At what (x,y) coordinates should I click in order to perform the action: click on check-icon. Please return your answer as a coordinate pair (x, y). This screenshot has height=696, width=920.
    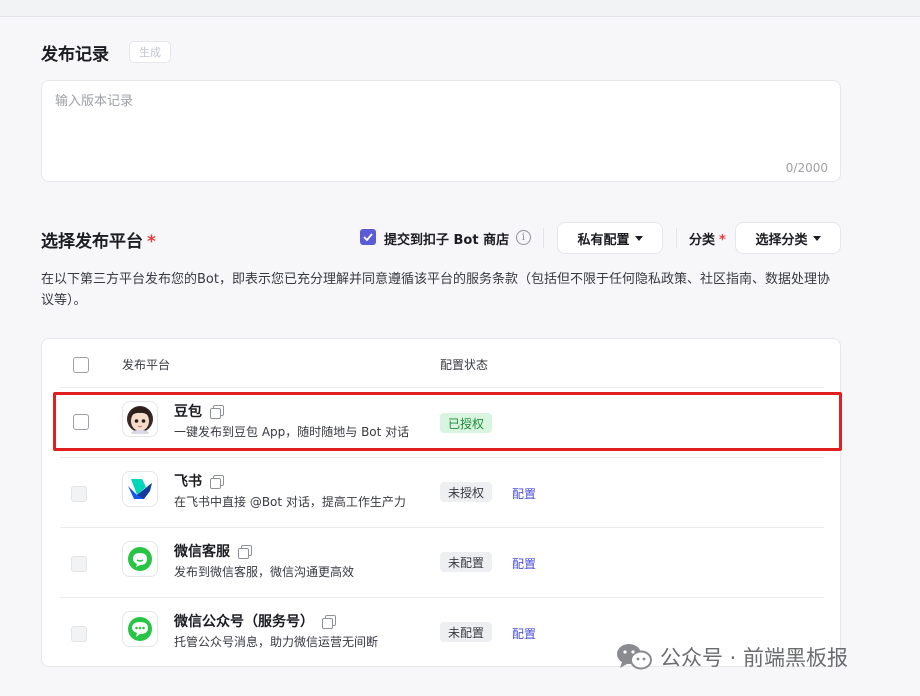
    Looking at the image, I should click on (368, 237).